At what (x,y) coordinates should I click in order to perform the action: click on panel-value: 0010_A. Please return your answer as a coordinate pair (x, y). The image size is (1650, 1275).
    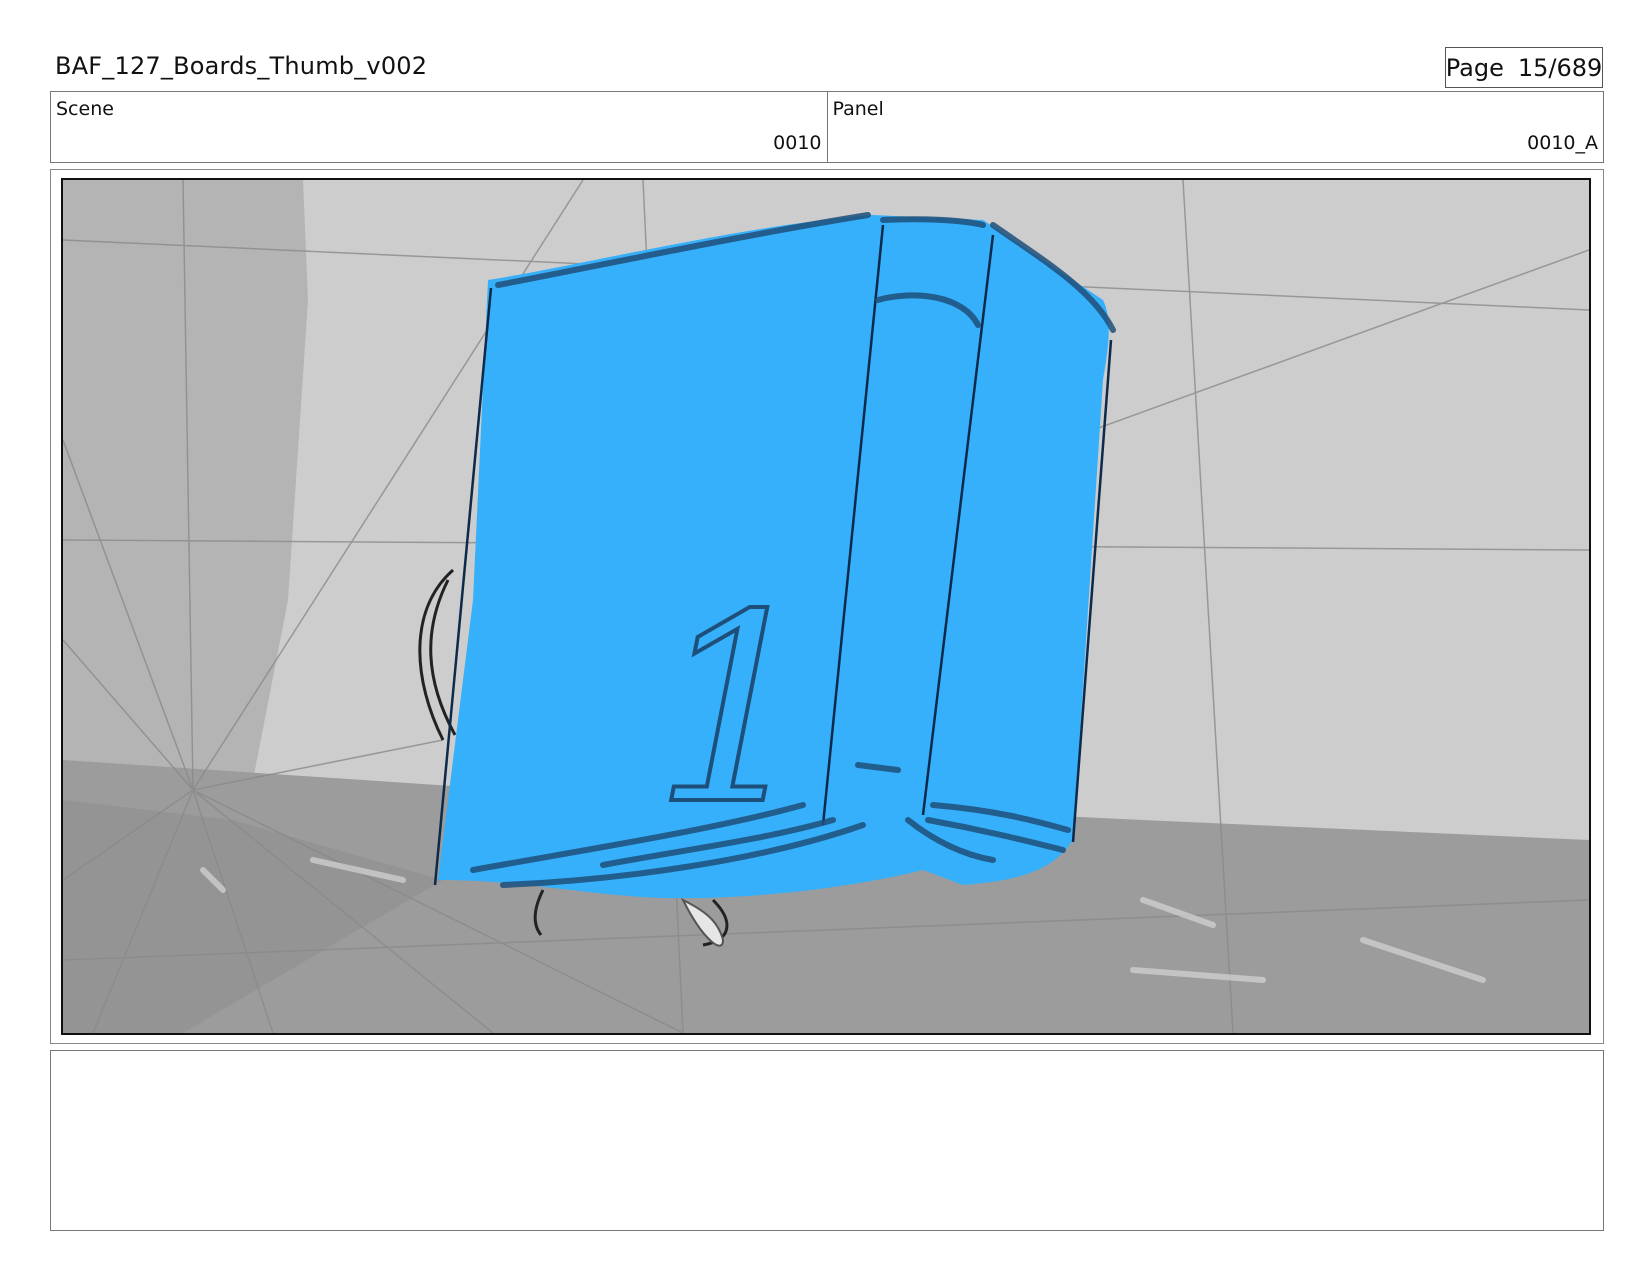
    Looking at the image, I should click on (1562, 143).